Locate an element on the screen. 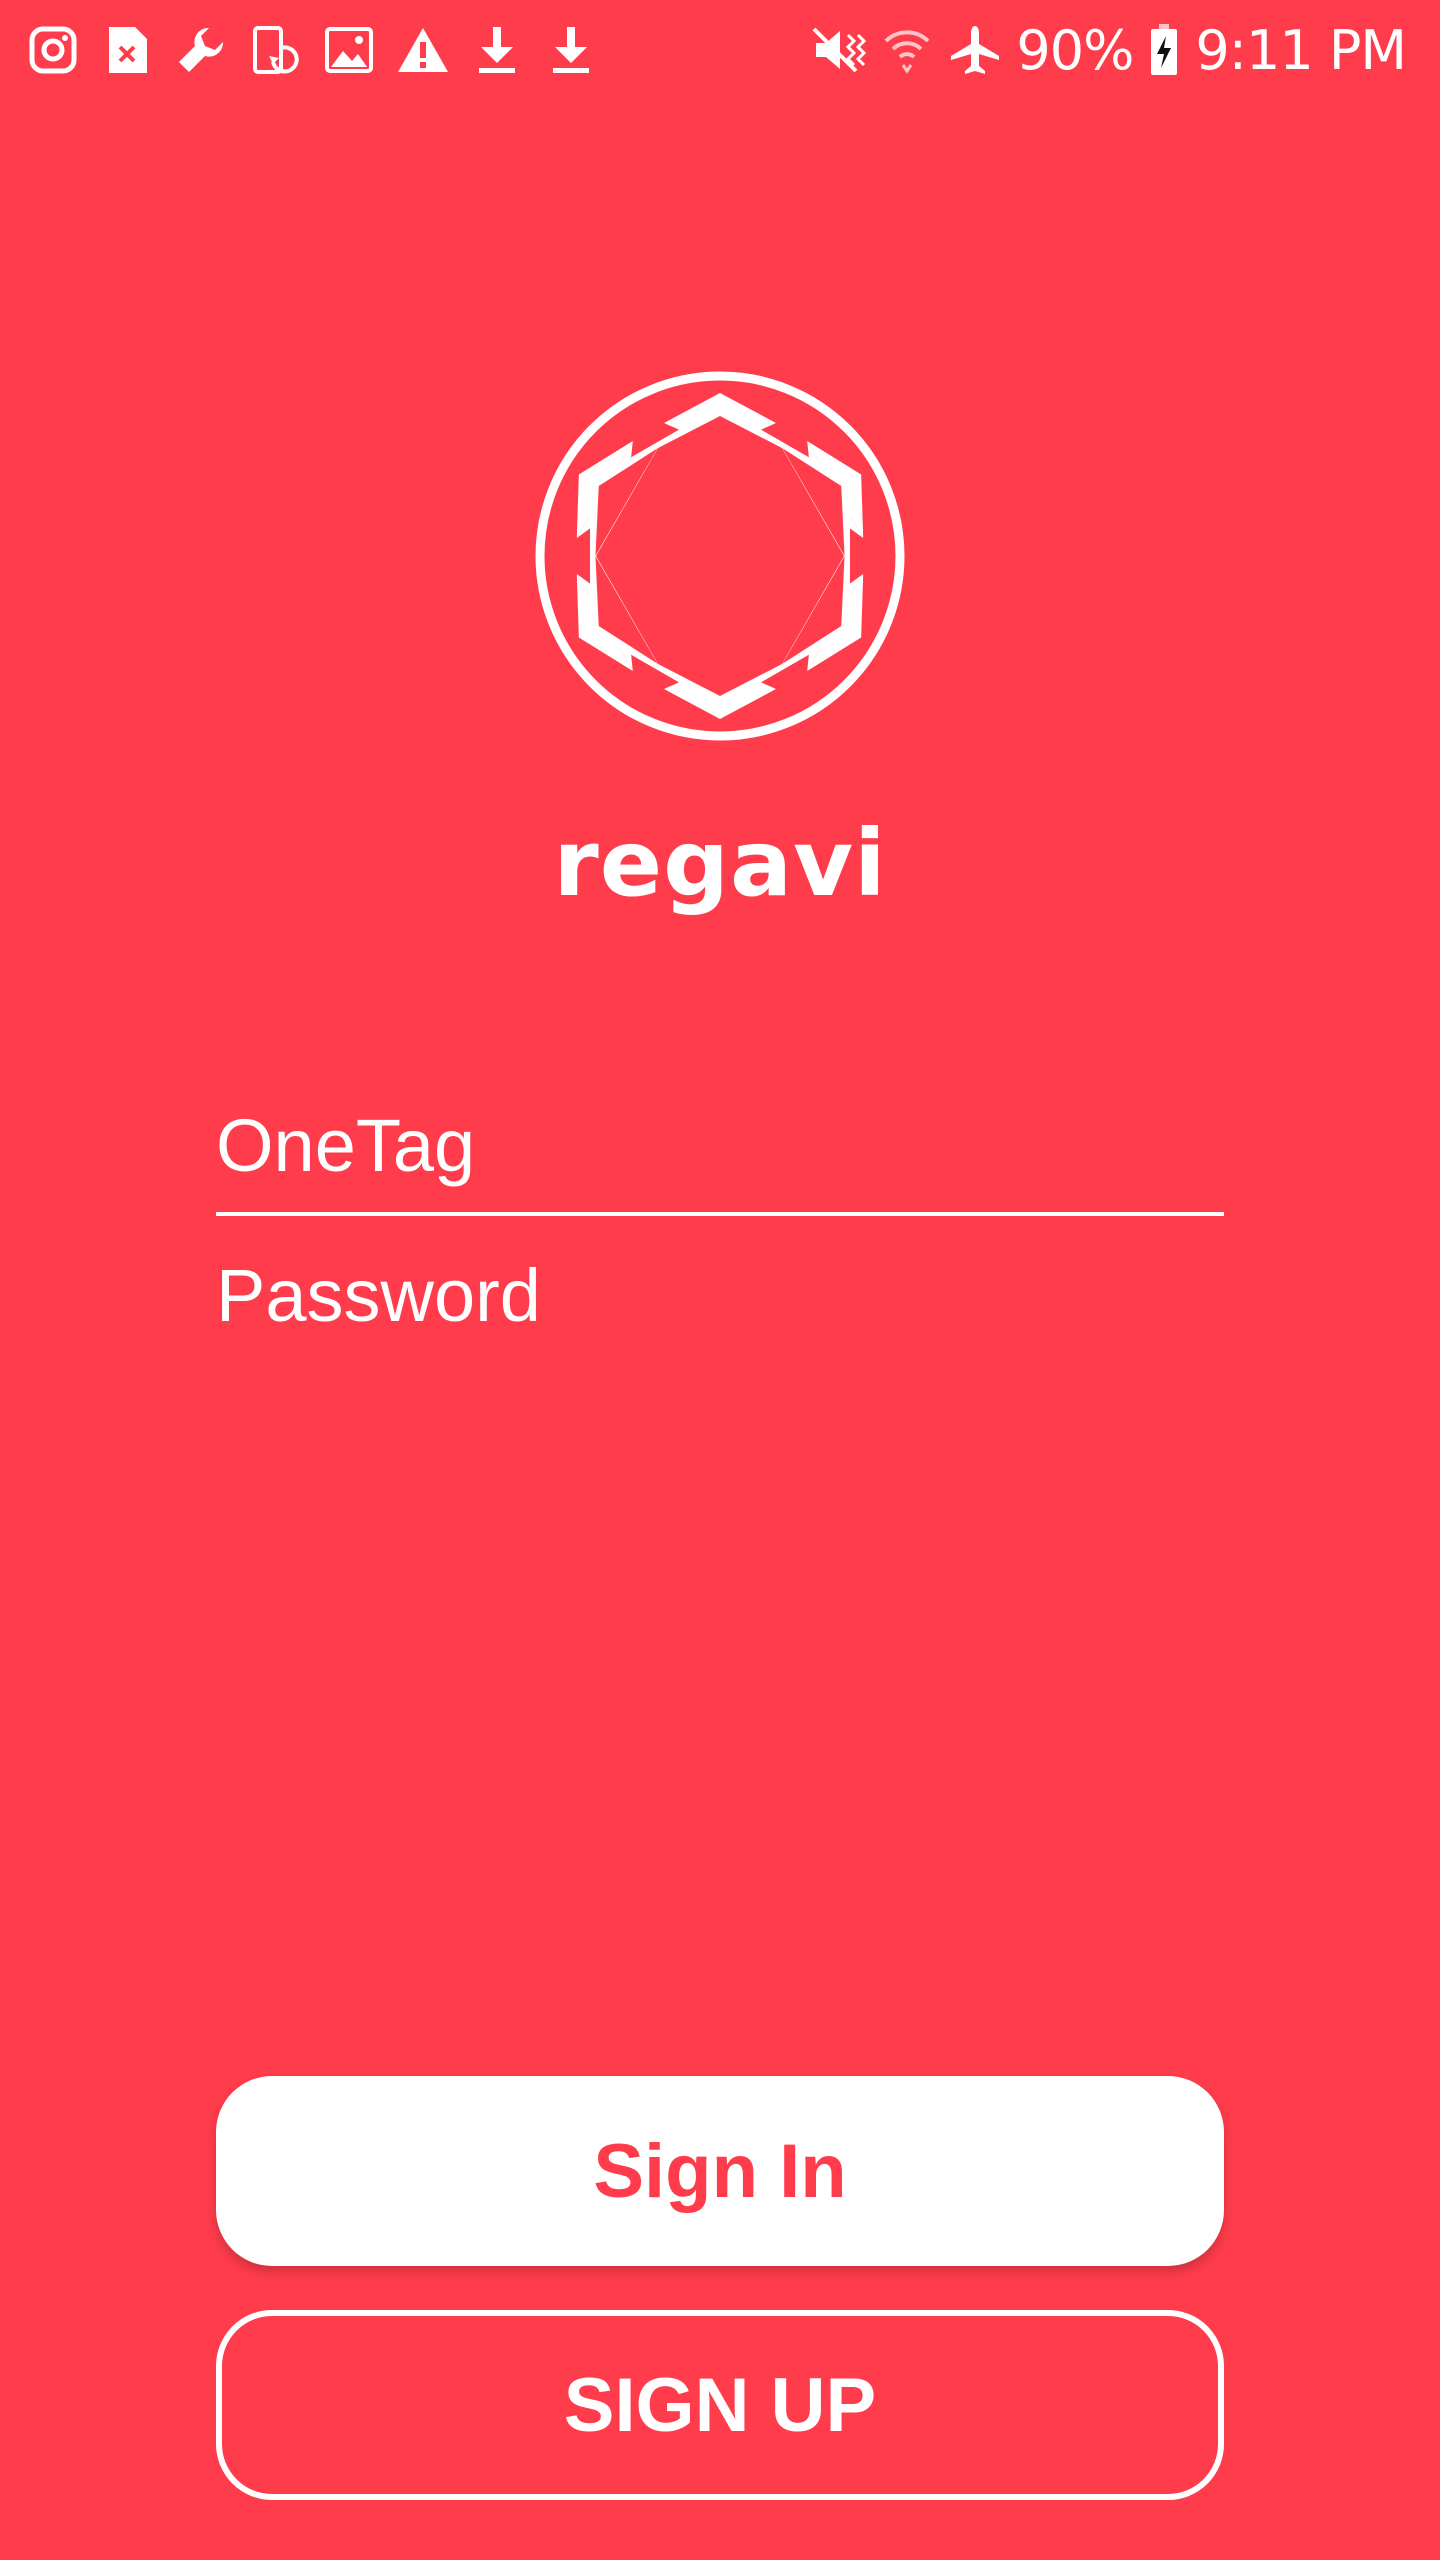  warning-icon is located at coordinates (423, 50).